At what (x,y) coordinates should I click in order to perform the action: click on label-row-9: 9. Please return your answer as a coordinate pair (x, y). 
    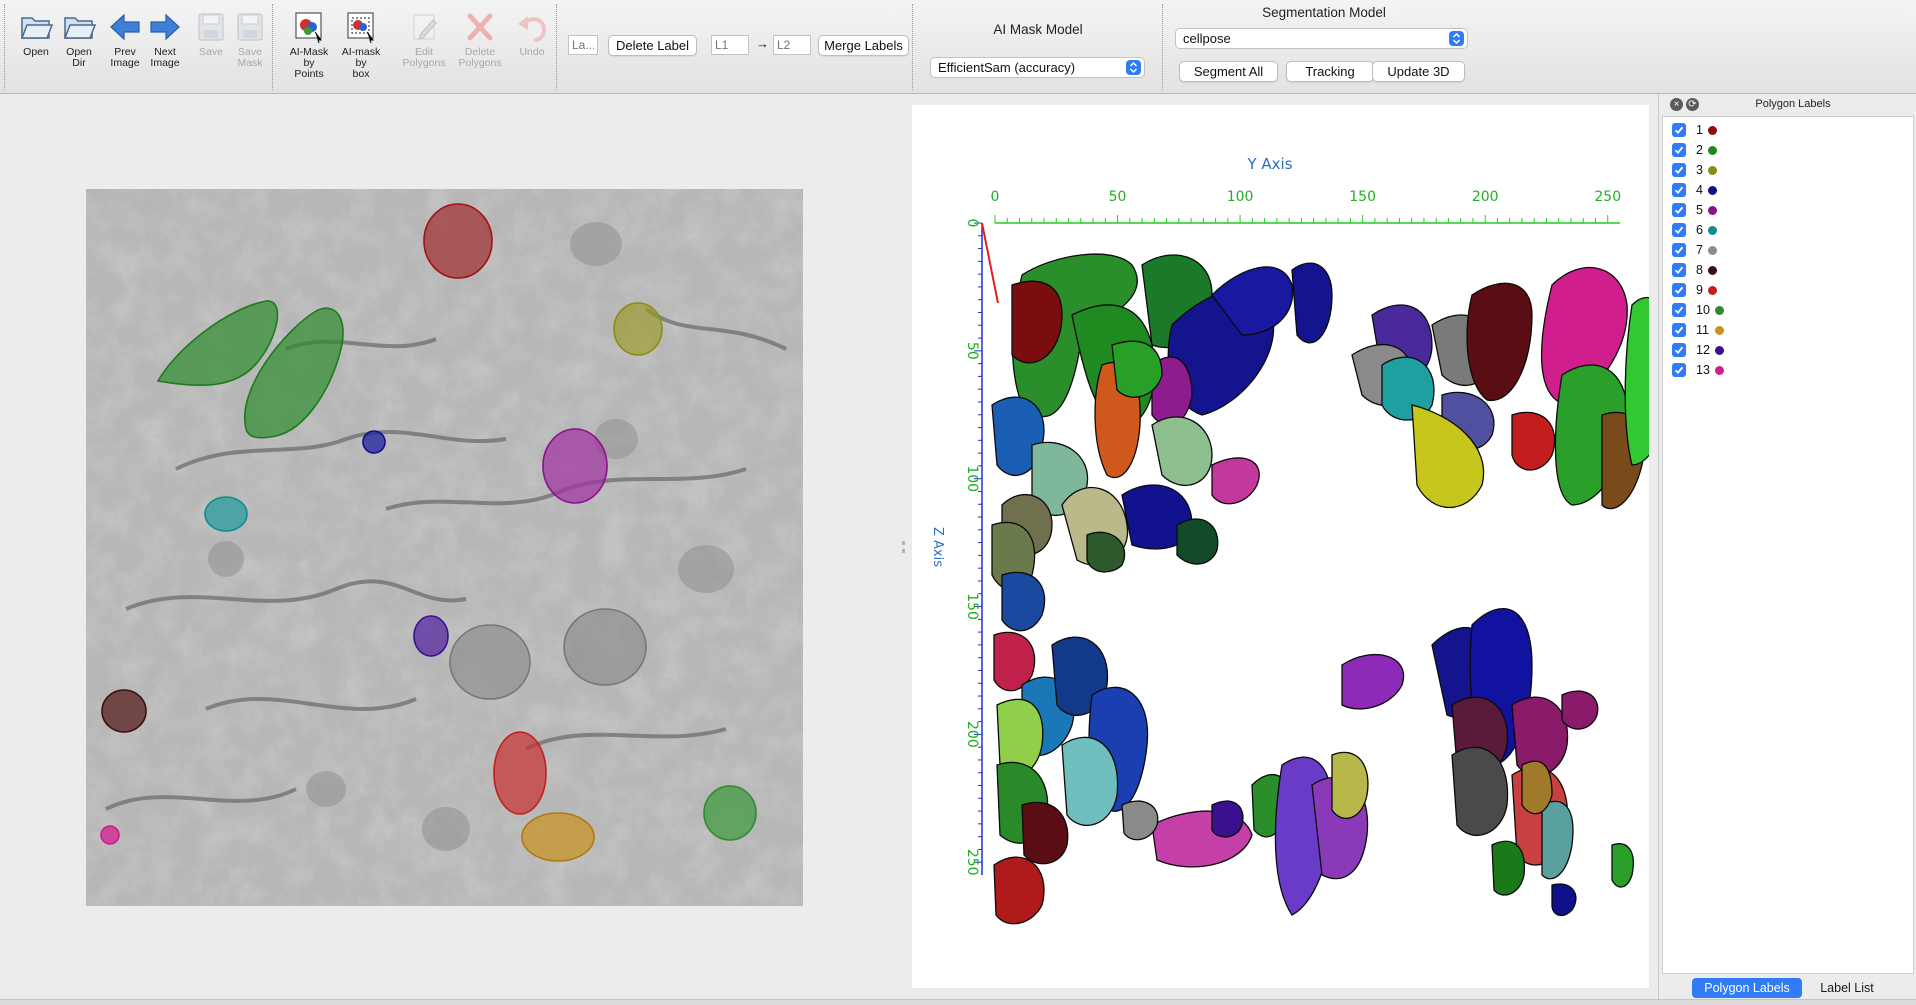
    Looking at the image, I should click on (1717, 290).